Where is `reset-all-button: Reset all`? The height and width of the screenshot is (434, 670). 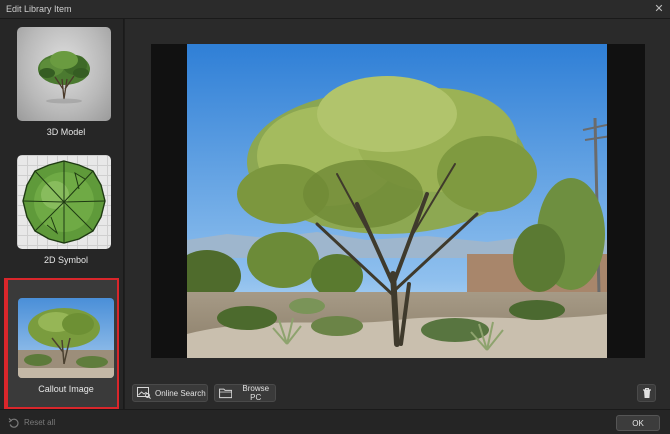 reset-all-button: Reset all is located at coordinates (31, 422).